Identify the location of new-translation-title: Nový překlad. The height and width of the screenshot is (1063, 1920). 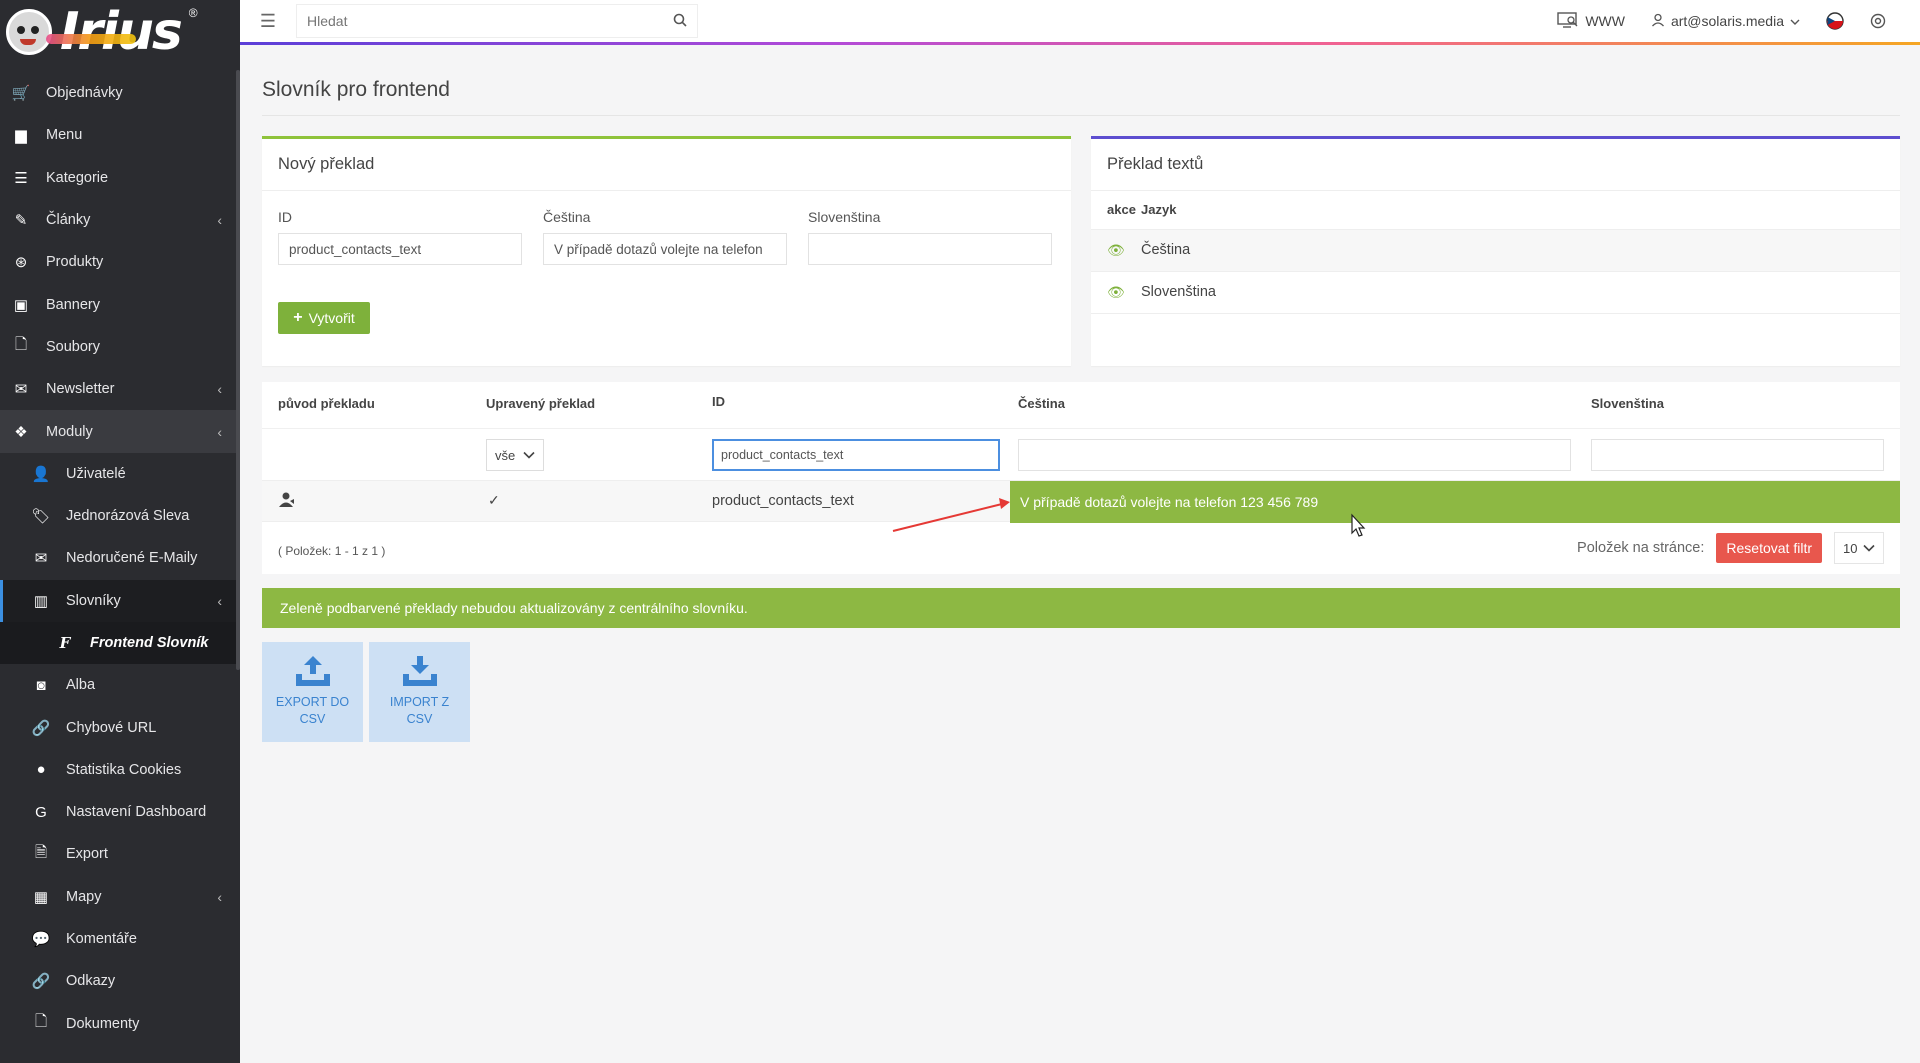
(666, 165).